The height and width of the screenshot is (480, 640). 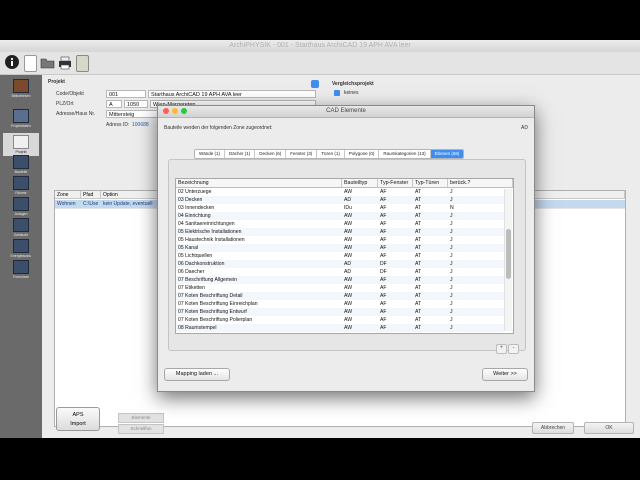 I want to click on column-header-typ-fenster: Typ-Fenster, so click(x=395, y=183).